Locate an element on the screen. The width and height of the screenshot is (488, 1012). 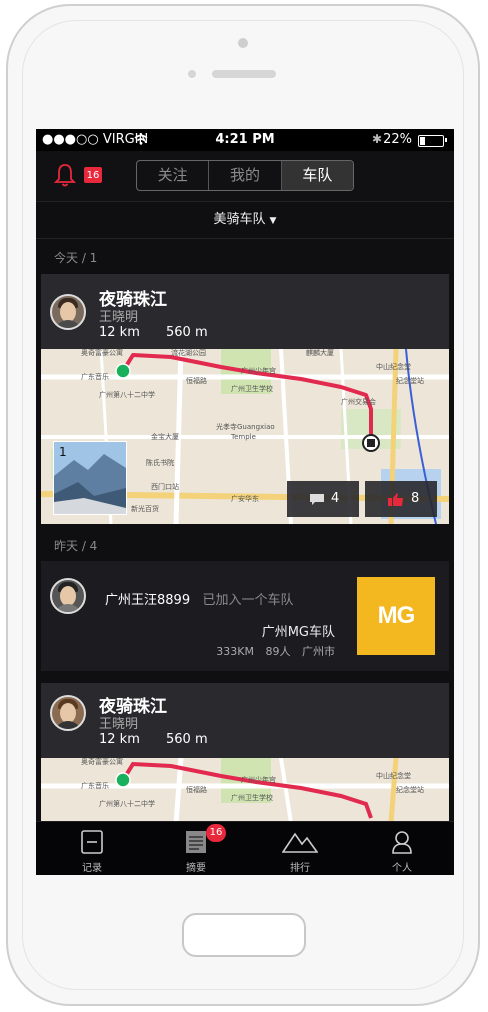
team-join-card: 广州王汪8899 已加入一个车队 广州MG车队 333KM 89人 广州市 MG is located at coordinates (245, 616).